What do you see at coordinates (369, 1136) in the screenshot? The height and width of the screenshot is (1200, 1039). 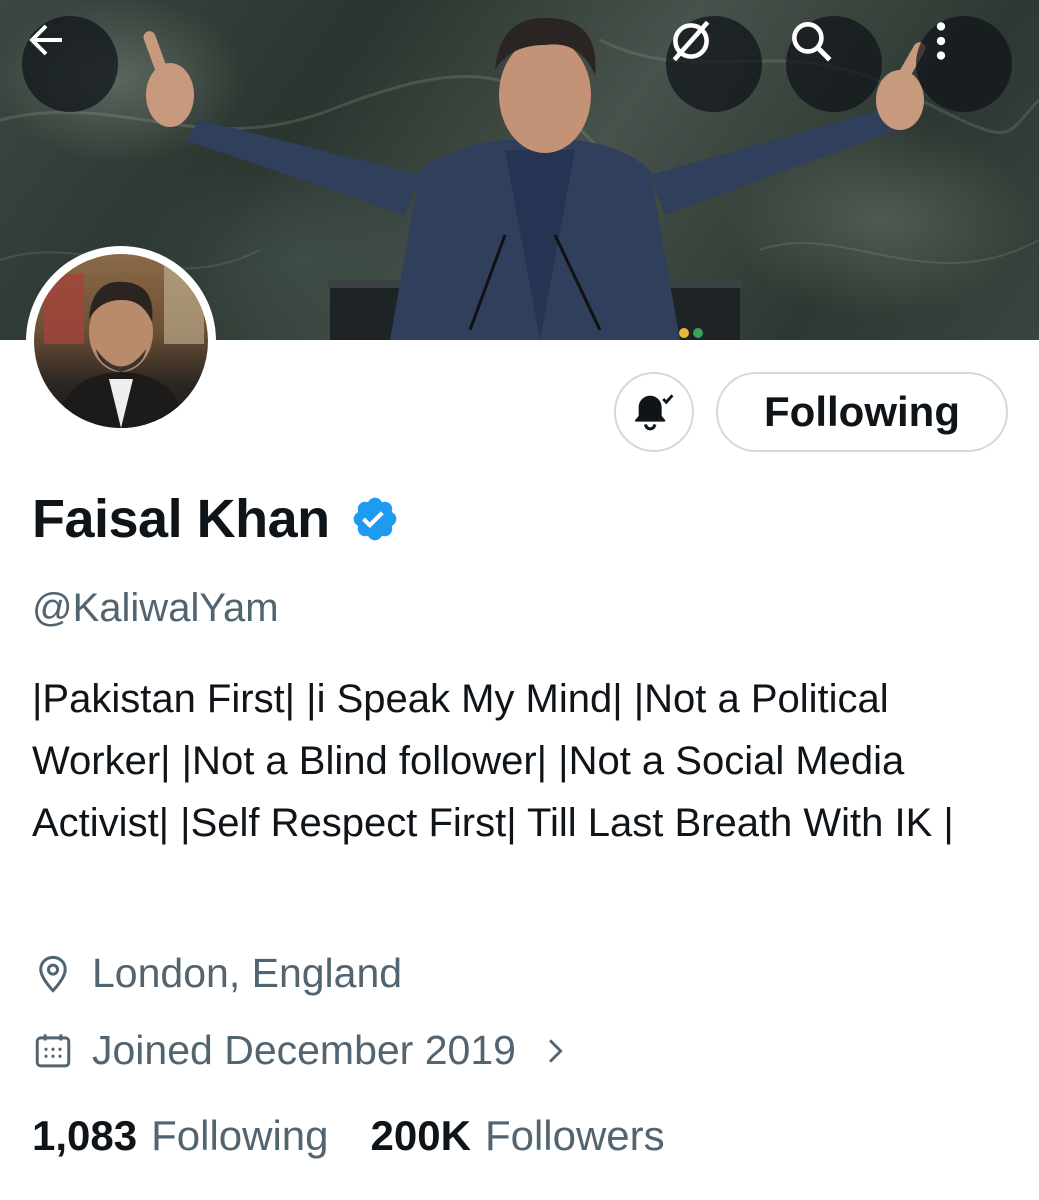 I see `follow-stats: 1,083 Following 200K Followers` at bounding box center [369, 1136].